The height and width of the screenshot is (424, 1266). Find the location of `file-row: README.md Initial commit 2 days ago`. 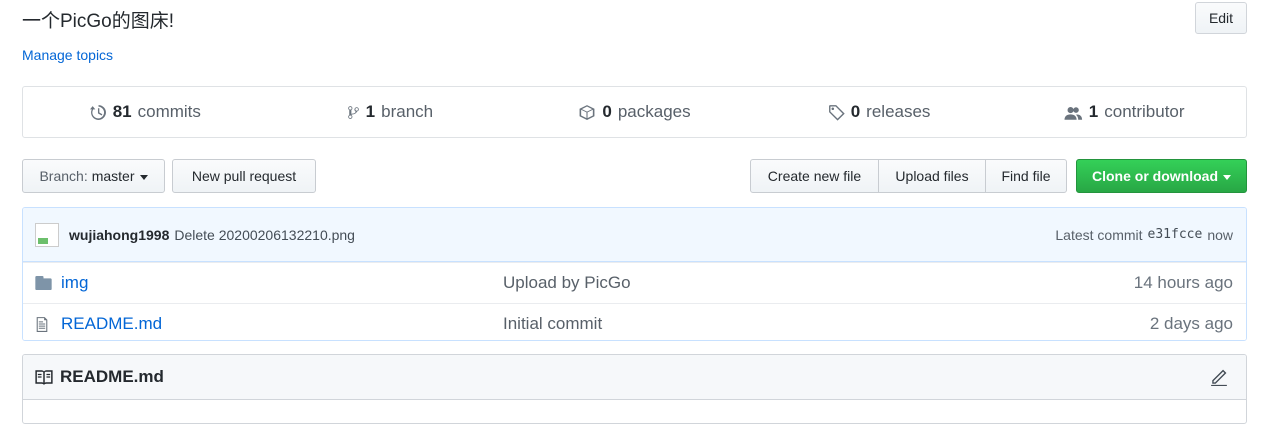

file-row: README.md Initial commit 2 days ago is located at coordinates (634, 321).